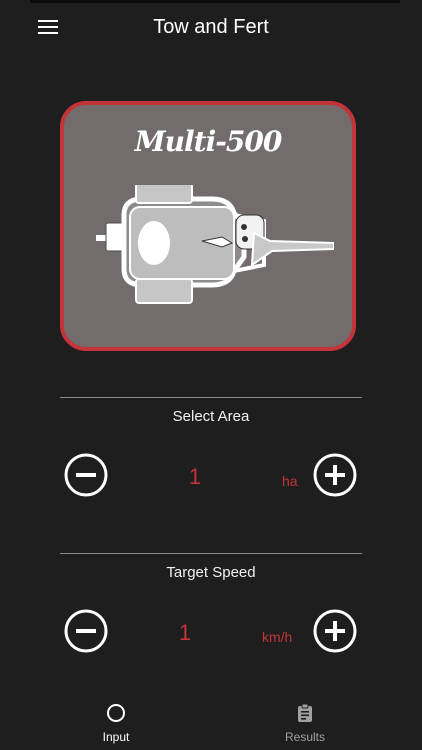 Image resolution: width=422 pixels, height=750 pixels. Describe the element at coordinates (116, 723) in the screenshot. I see `tab-input: Input` at that location.